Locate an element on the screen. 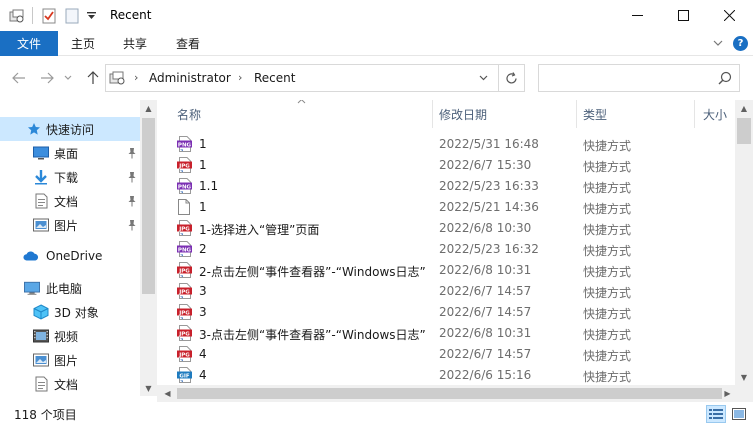  expand-ribbon-chevron-icon is located at coordinates (718, 43).